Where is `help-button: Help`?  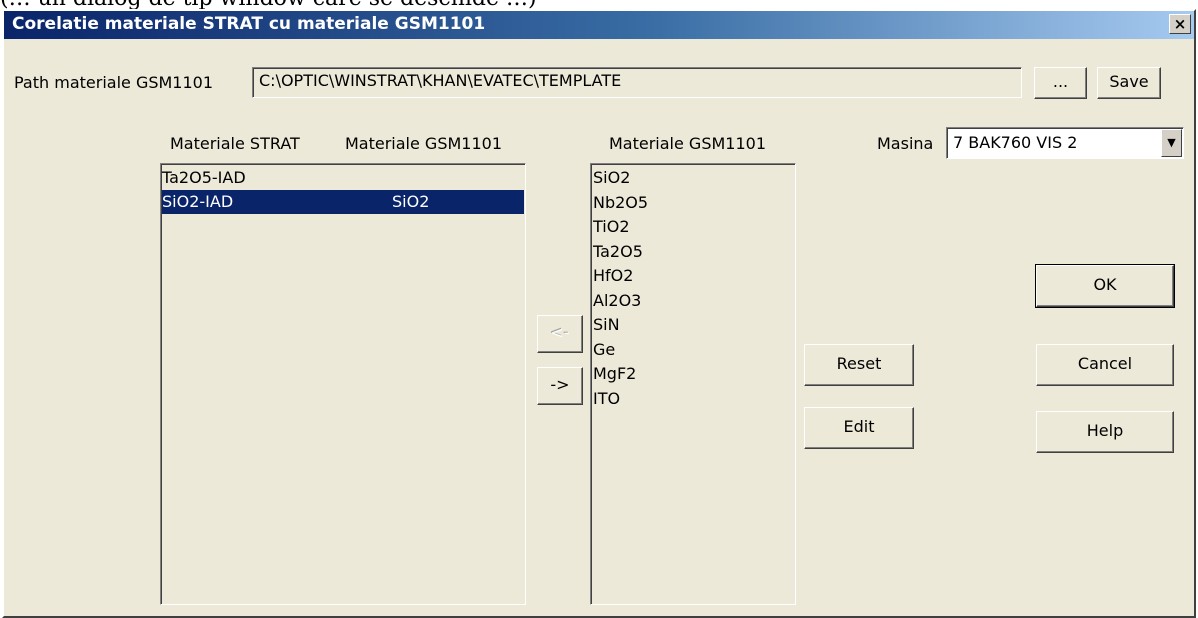 help-button: Help is located at coordinates (1105, 432).